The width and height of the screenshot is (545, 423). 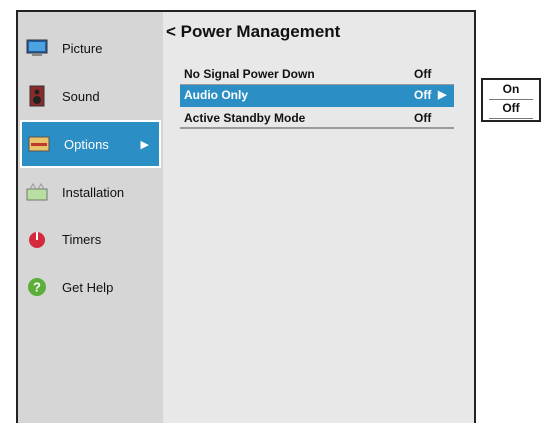 What do you see at coordinates (317, 96) in the screenshot?
I see `setting-row-audio-only: Audio Only Off ▶` at bounding box center [317, 96].